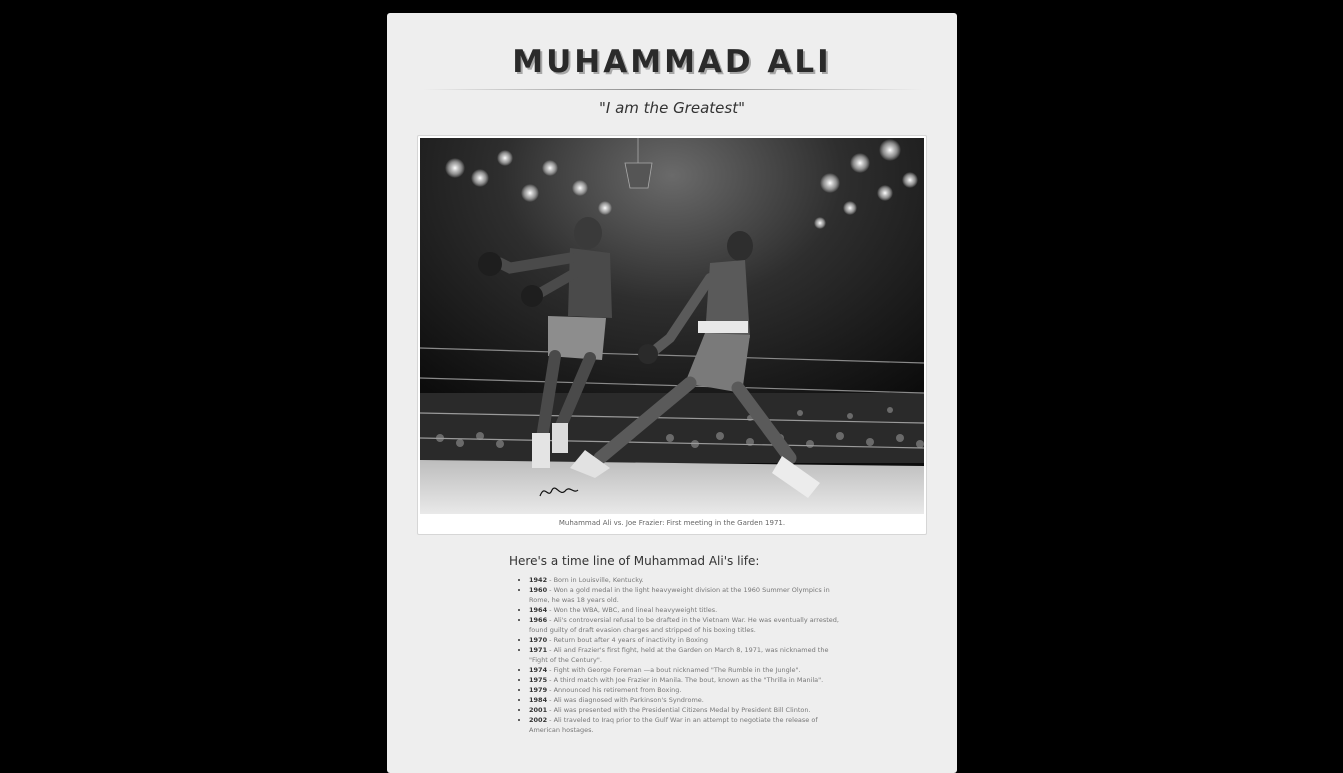  I want to click on timeline-year: 1966, so click(538, 620).